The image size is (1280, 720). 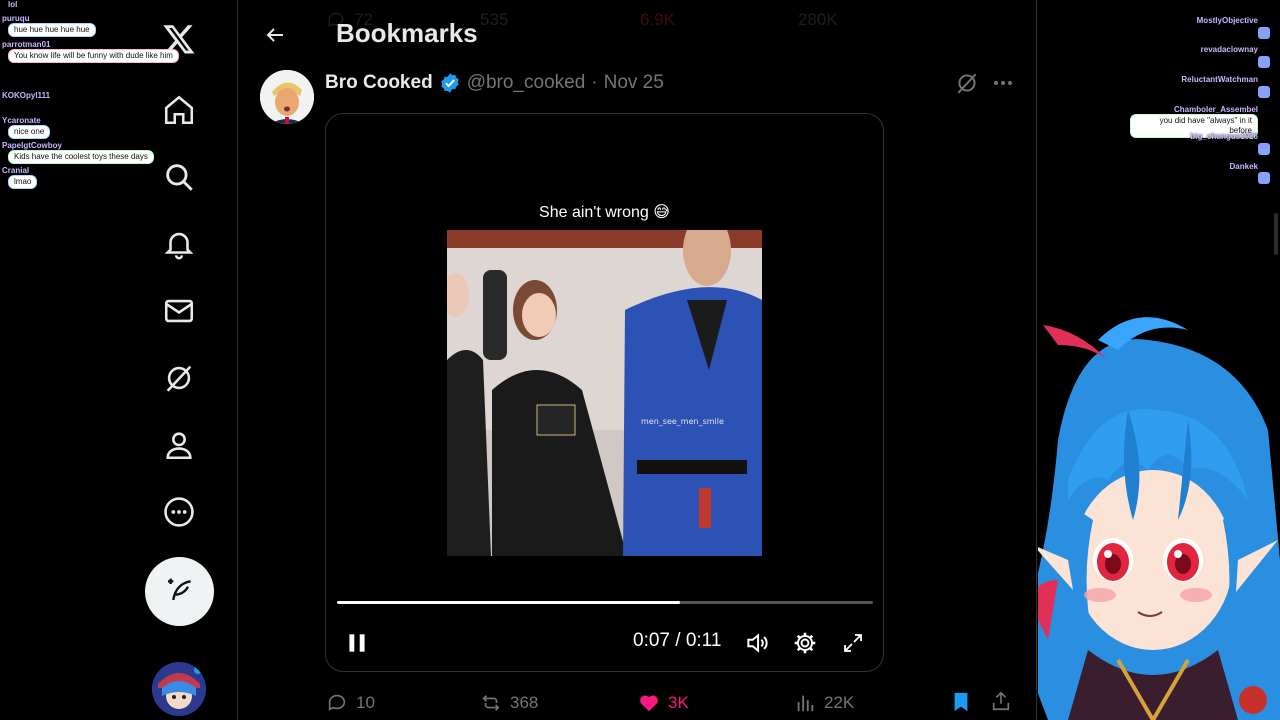 I want to click on reply-count: 10, so click(x=365, y=702).